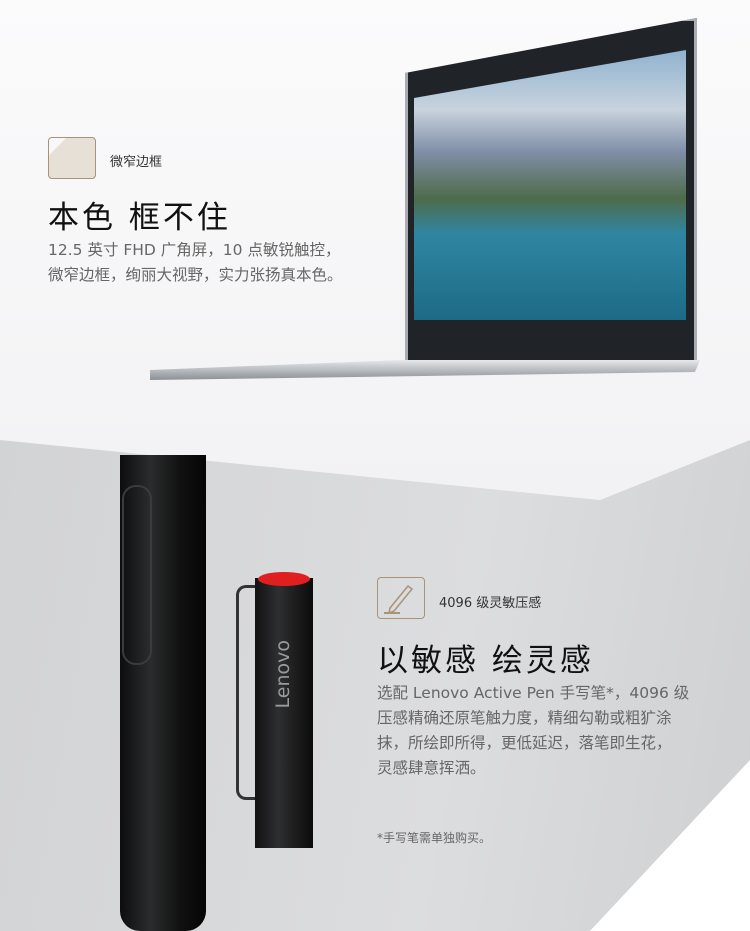 The image size is (750, 931). I want to click on narrow-bezel-icon, so click(72, 158).